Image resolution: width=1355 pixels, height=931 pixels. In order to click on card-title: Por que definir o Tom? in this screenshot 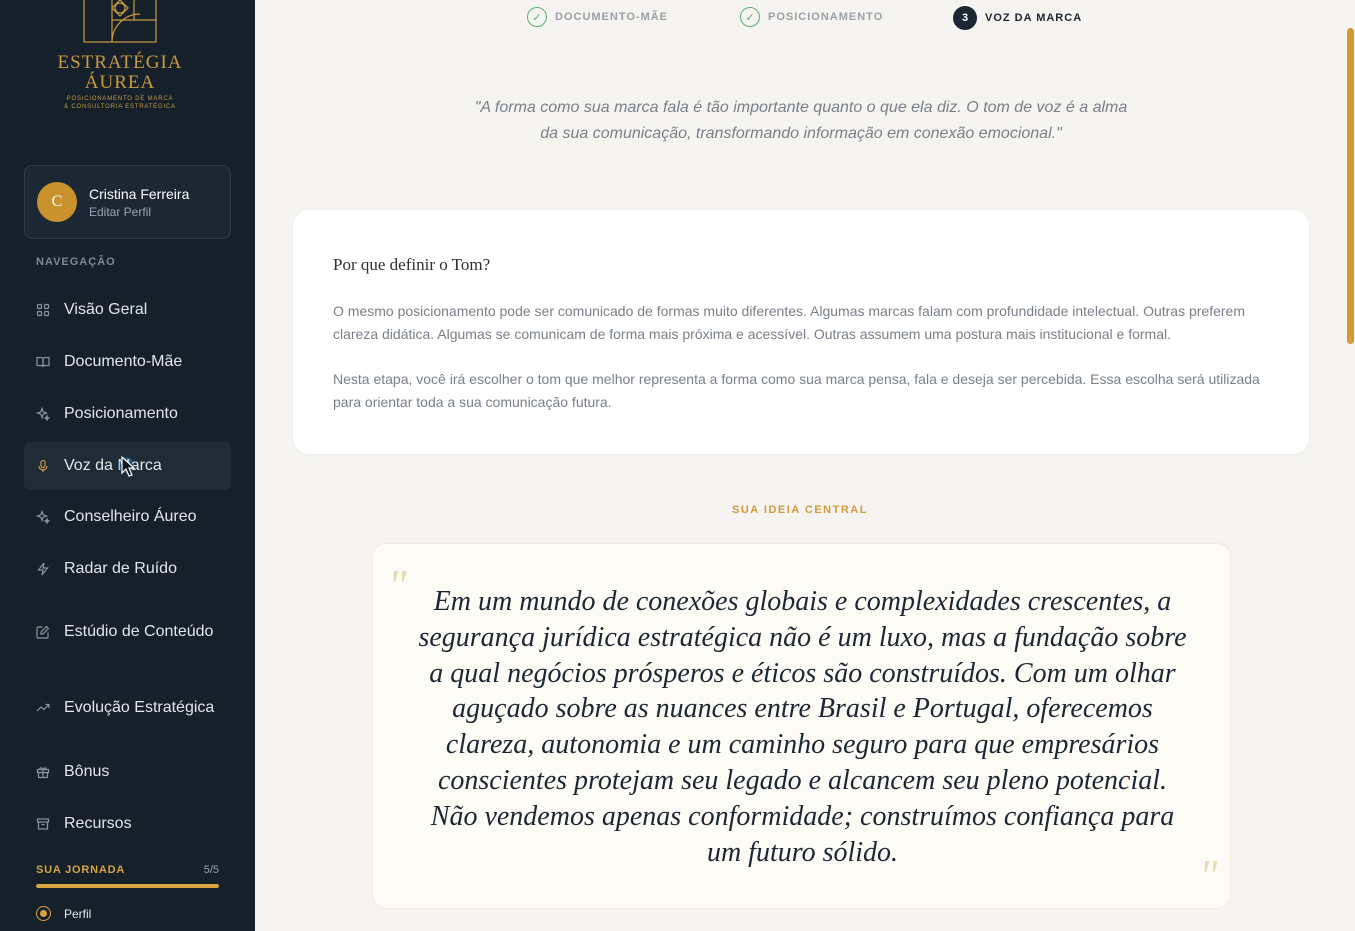, I will do `click(412, 264)`.